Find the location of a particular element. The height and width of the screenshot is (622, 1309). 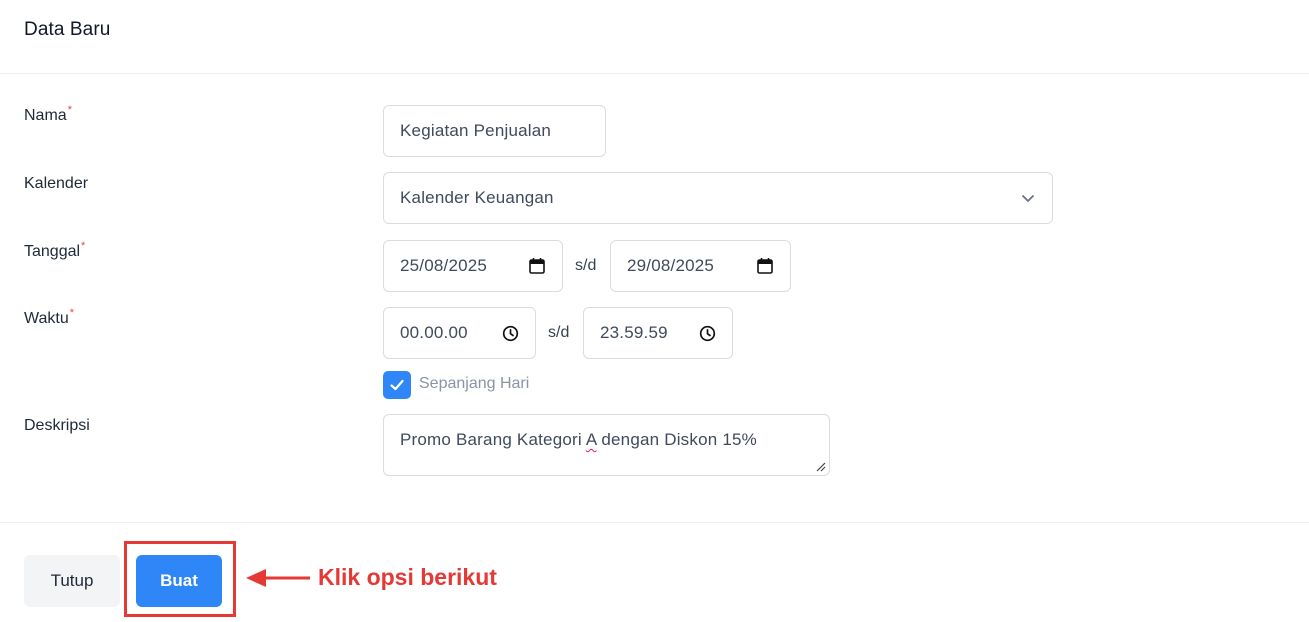

end-date-input: 29/08/2025 is located at coordinates (700, 266).